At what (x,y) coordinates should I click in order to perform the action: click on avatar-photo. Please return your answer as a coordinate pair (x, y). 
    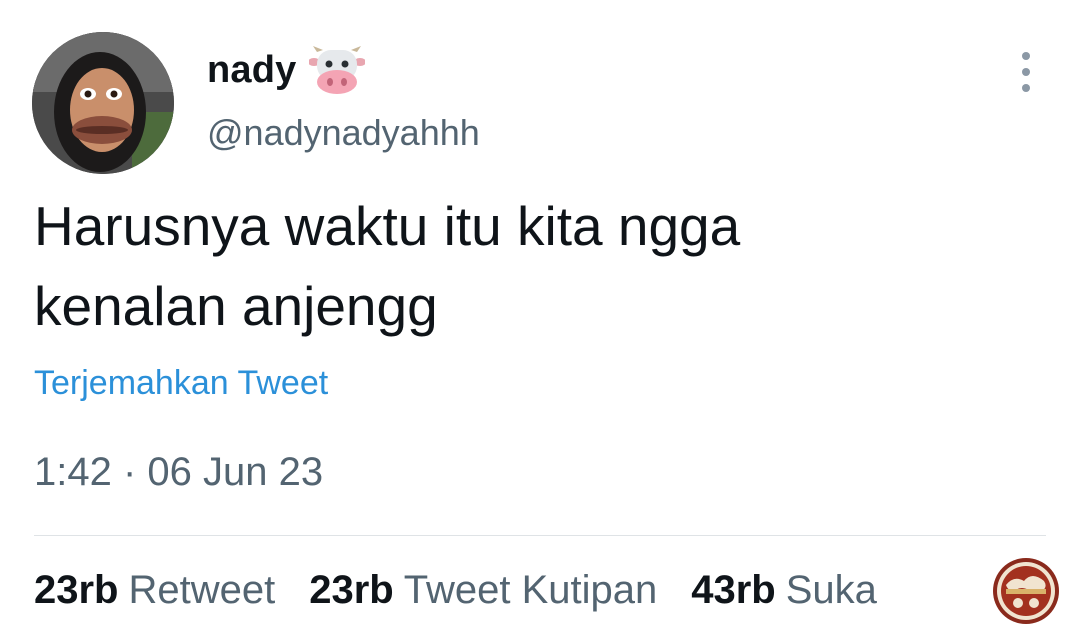
    Looking at the image, I should click on (103, 103).